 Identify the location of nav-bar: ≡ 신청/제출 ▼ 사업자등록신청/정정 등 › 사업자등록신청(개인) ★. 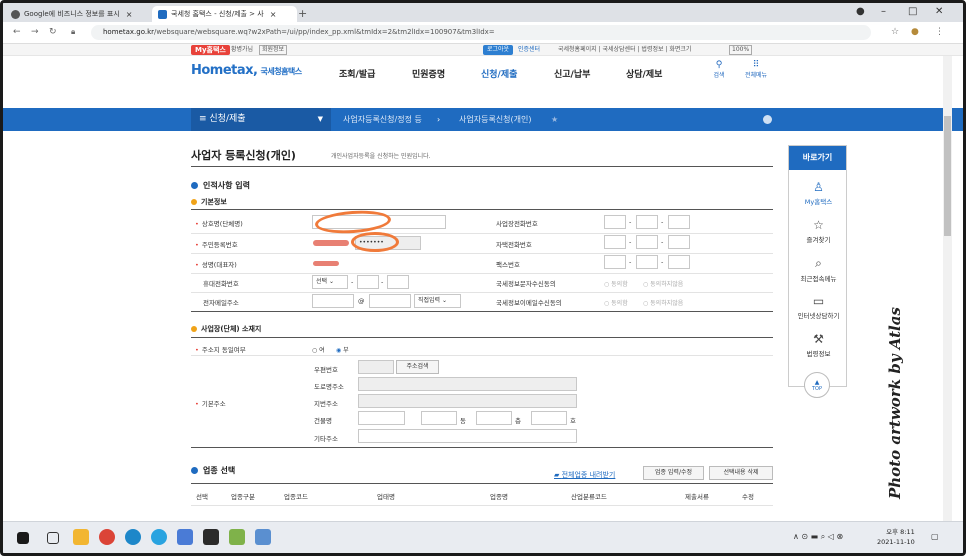
(483, 119).